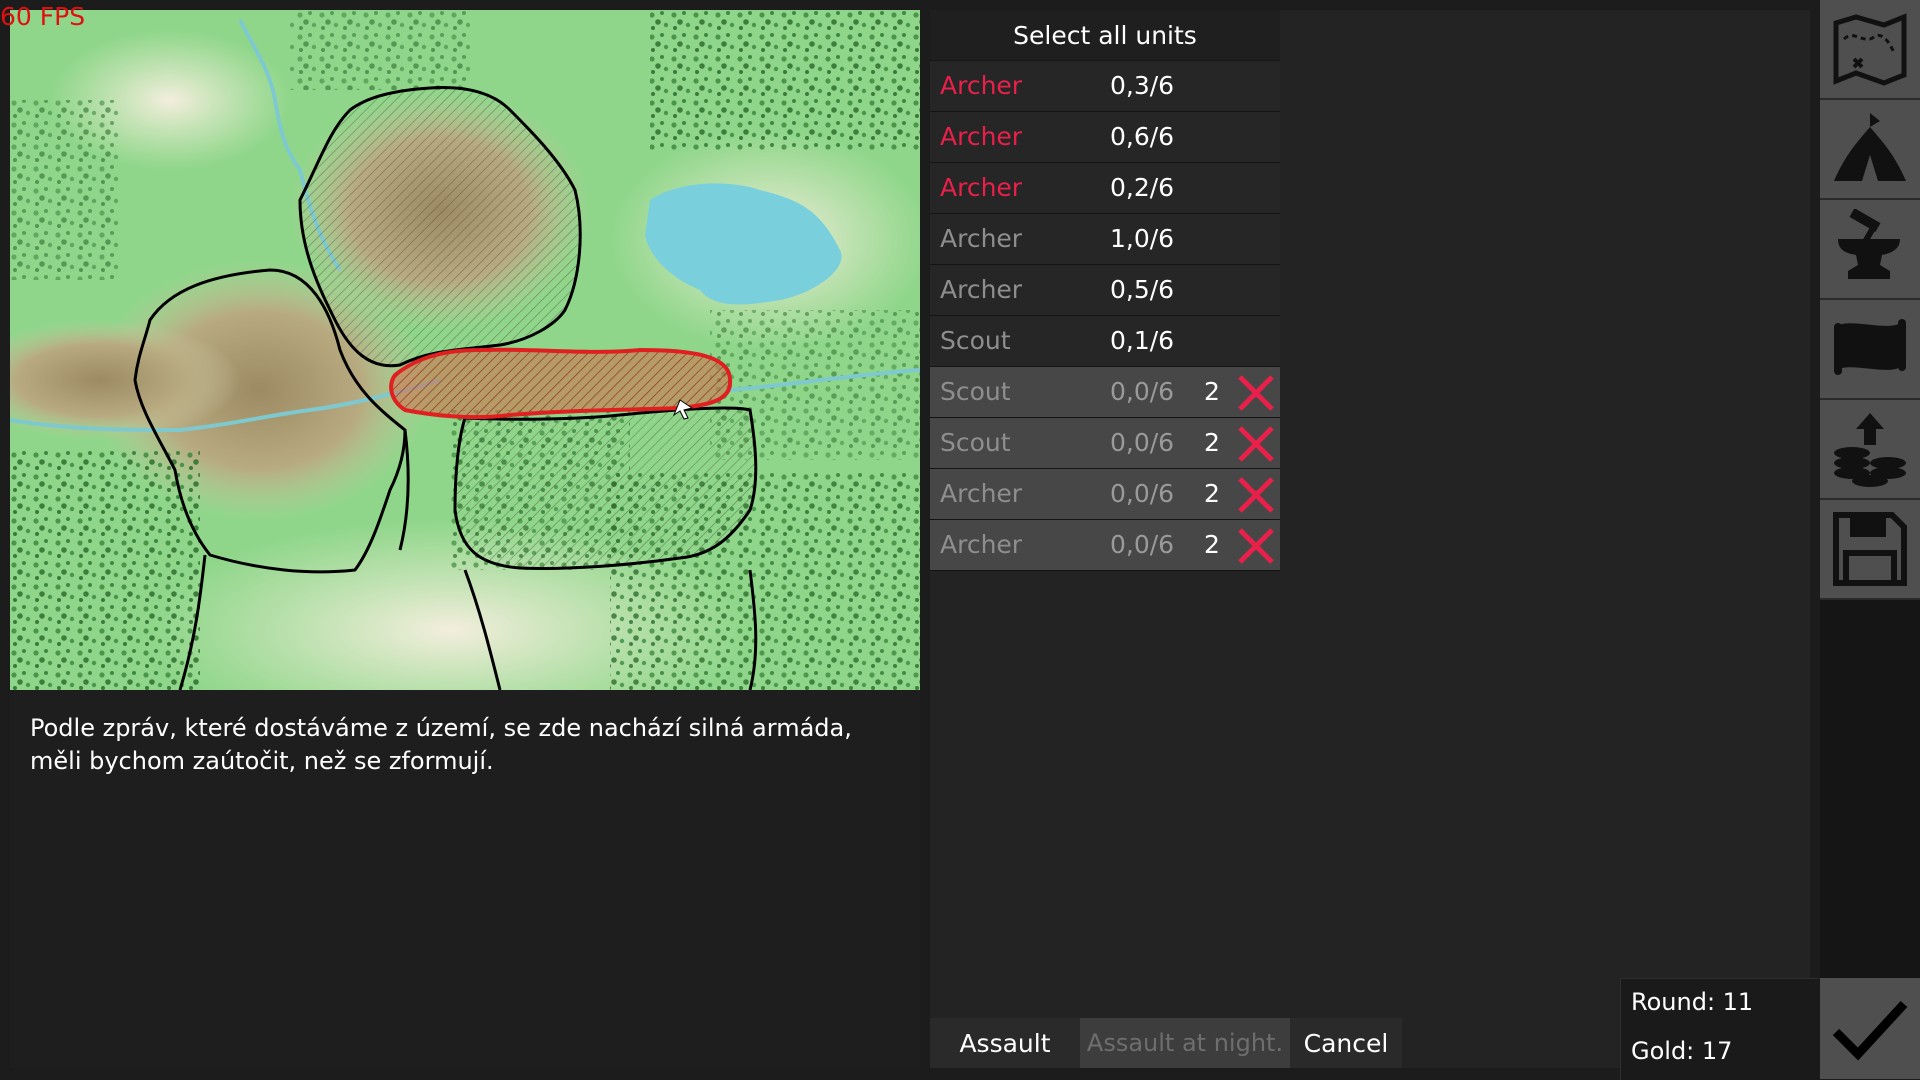 The image size is (1920, 1080). Describe the element at coordinates (1142, 340) in the screenshot. I see `unit-strength: 0,1/6` at that location.